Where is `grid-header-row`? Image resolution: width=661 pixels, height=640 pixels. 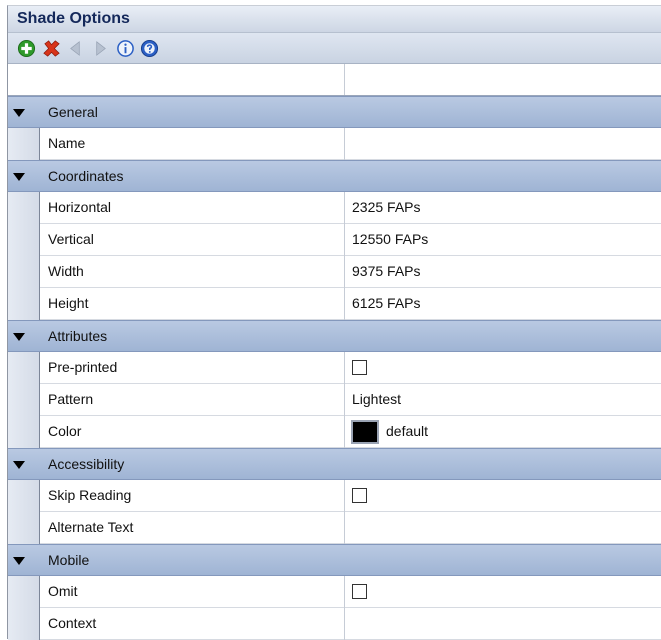 grid-header-row is located at coordinates (334, 80).